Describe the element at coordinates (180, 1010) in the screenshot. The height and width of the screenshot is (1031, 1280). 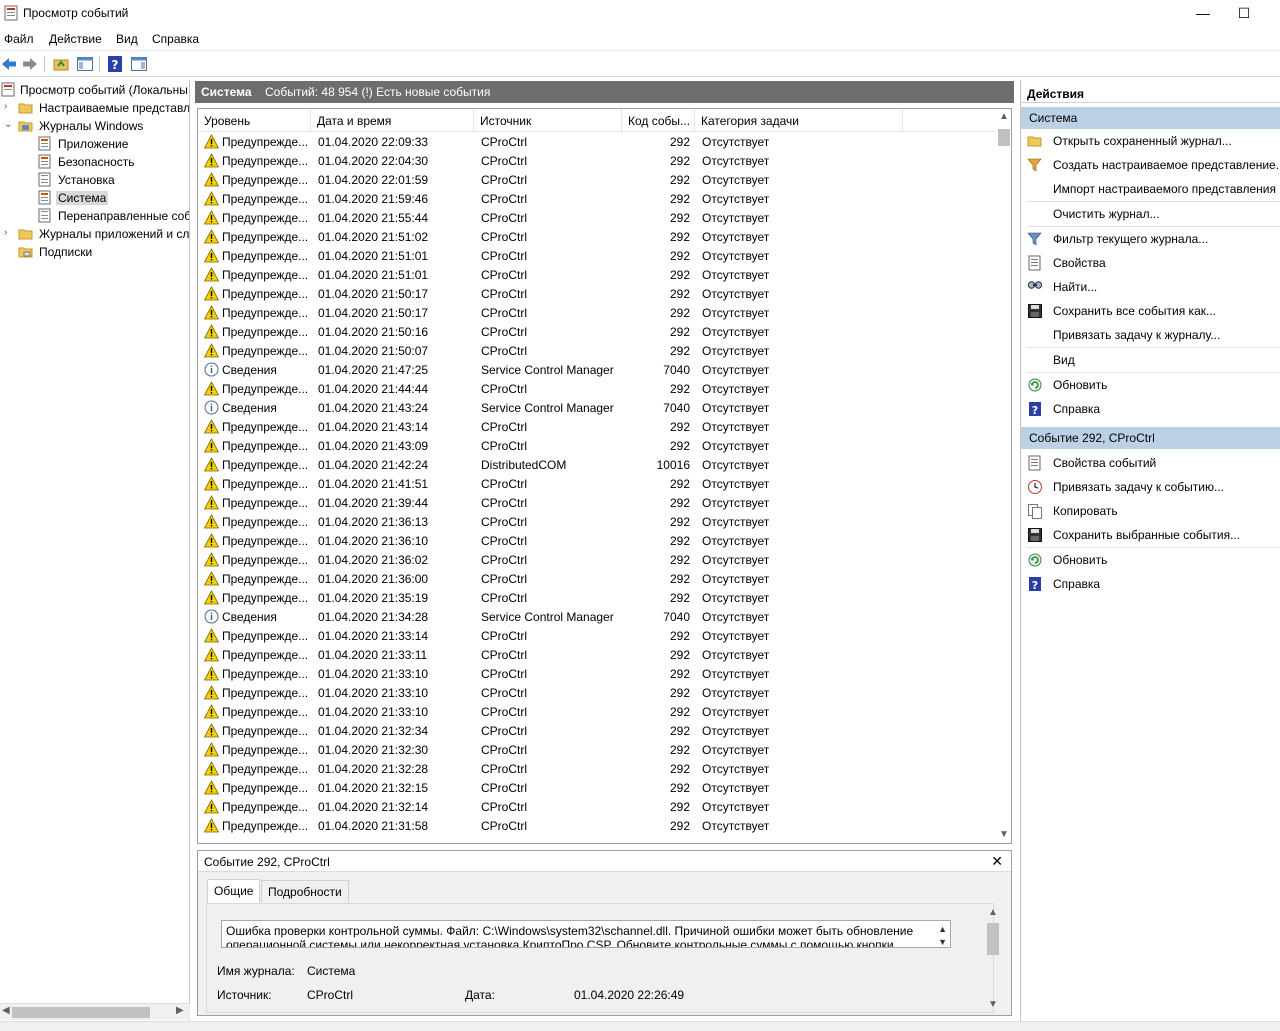
I see `scroll-right-icon: ▶` at that location.